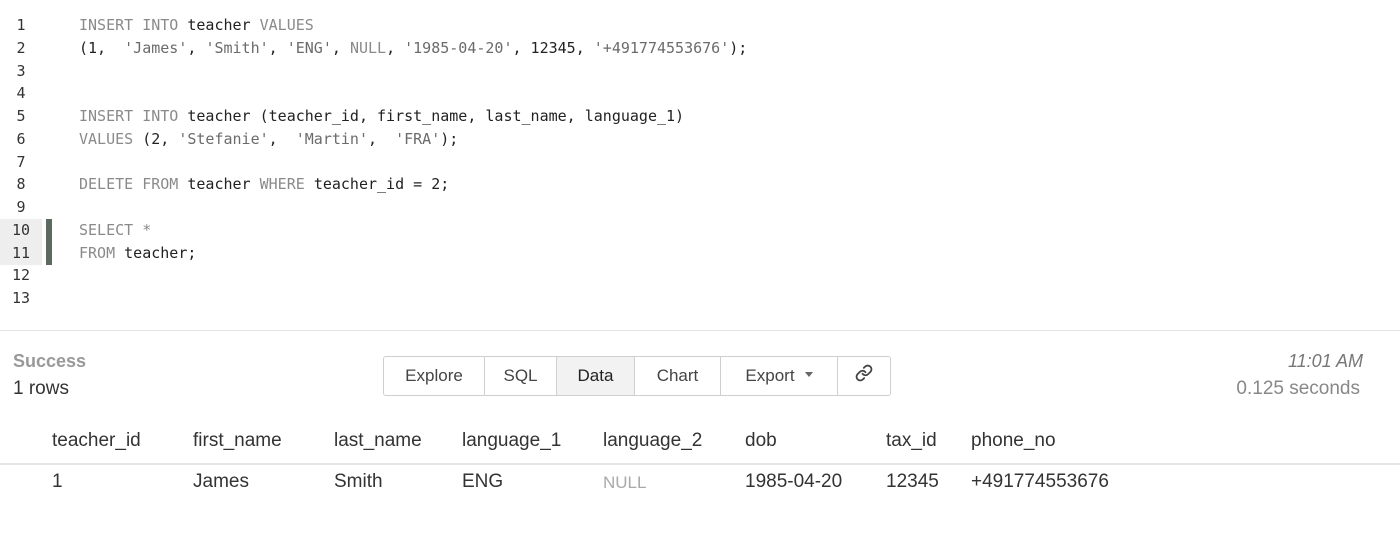 This screenshot has height=543, width=1400. Describe the element at coordinates (434, 376) in the screenshot. I see `tab-explore: Explore` at that location.